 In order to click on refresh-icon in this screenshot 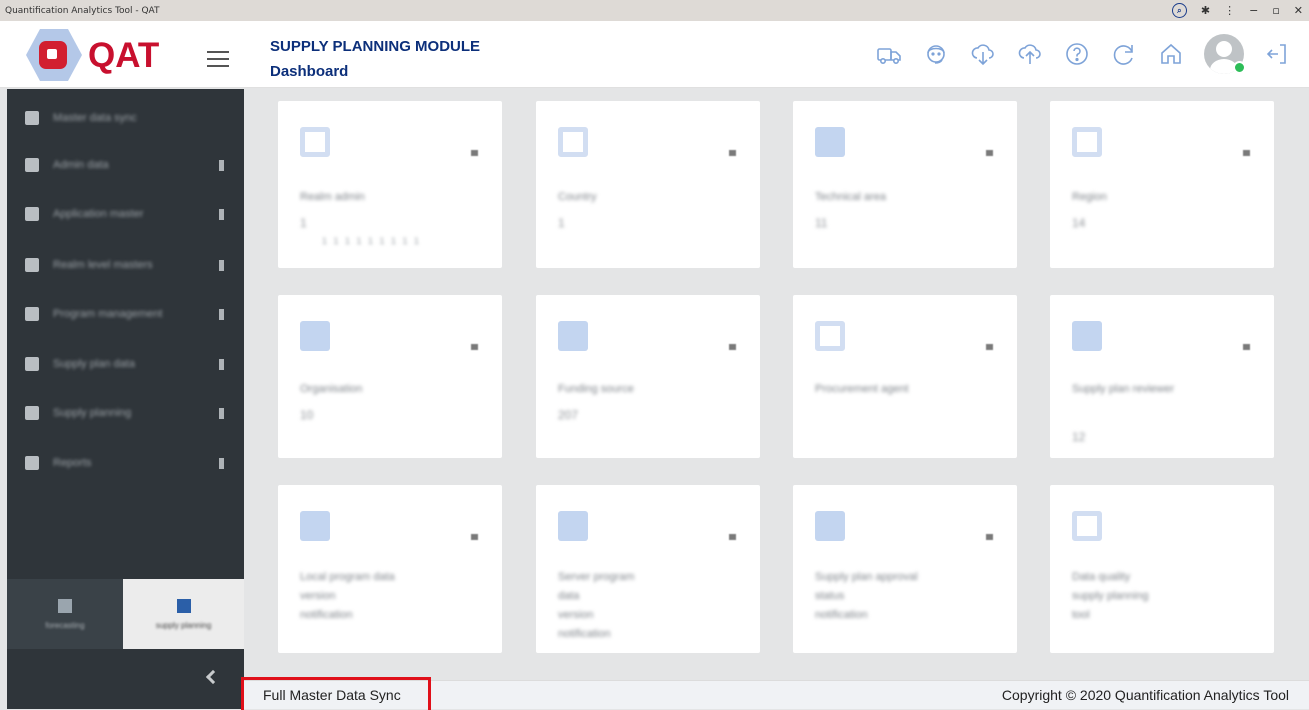, I will do `click(1124, 54)`.